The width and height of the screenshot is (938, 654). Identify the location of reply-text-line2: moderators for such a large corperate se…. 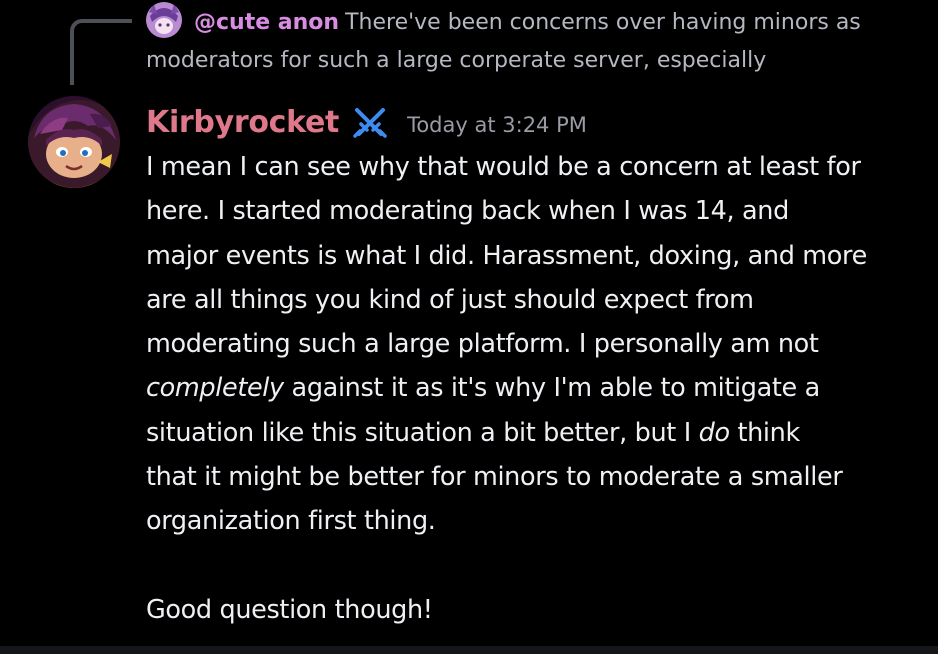
(456, 60).